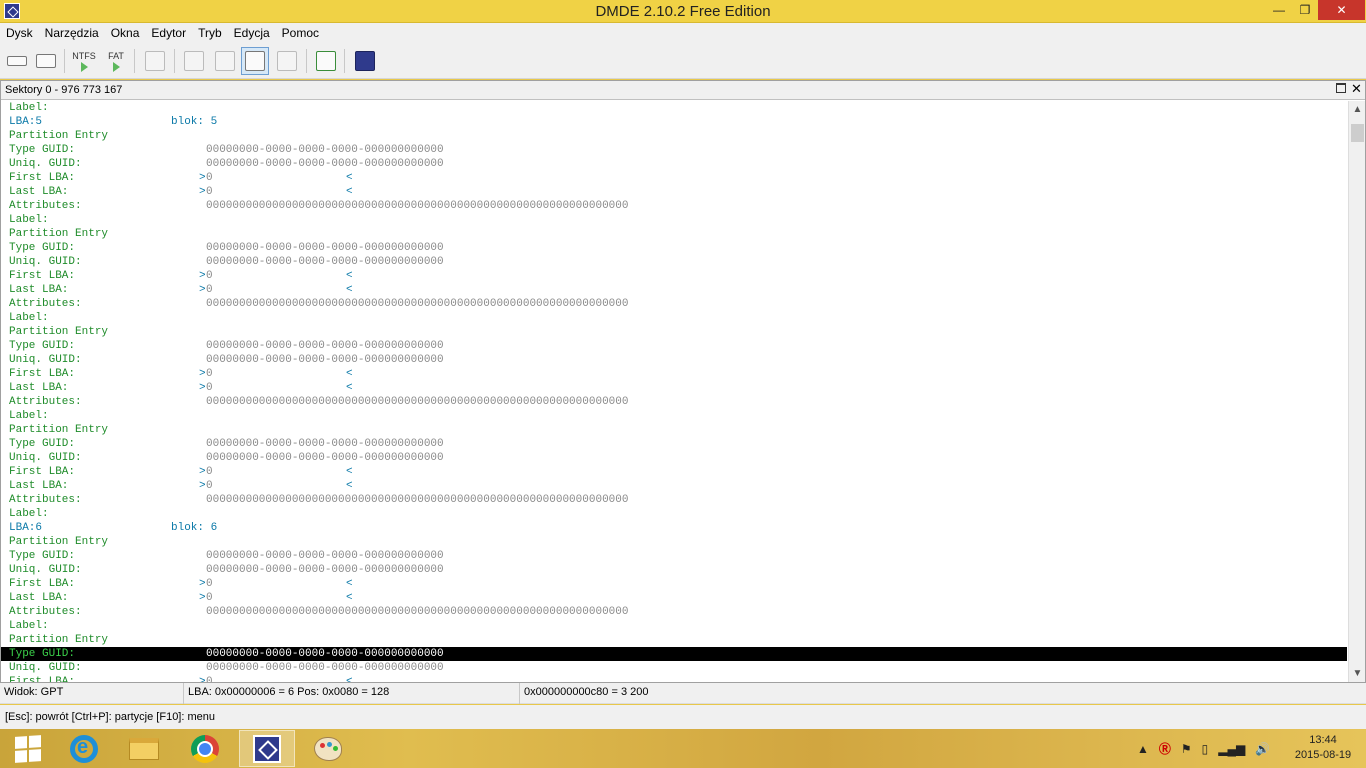  Describe the element at coordinates (168, 31) in the screenshot. I see `menu-edytor: Edytor` at that location.